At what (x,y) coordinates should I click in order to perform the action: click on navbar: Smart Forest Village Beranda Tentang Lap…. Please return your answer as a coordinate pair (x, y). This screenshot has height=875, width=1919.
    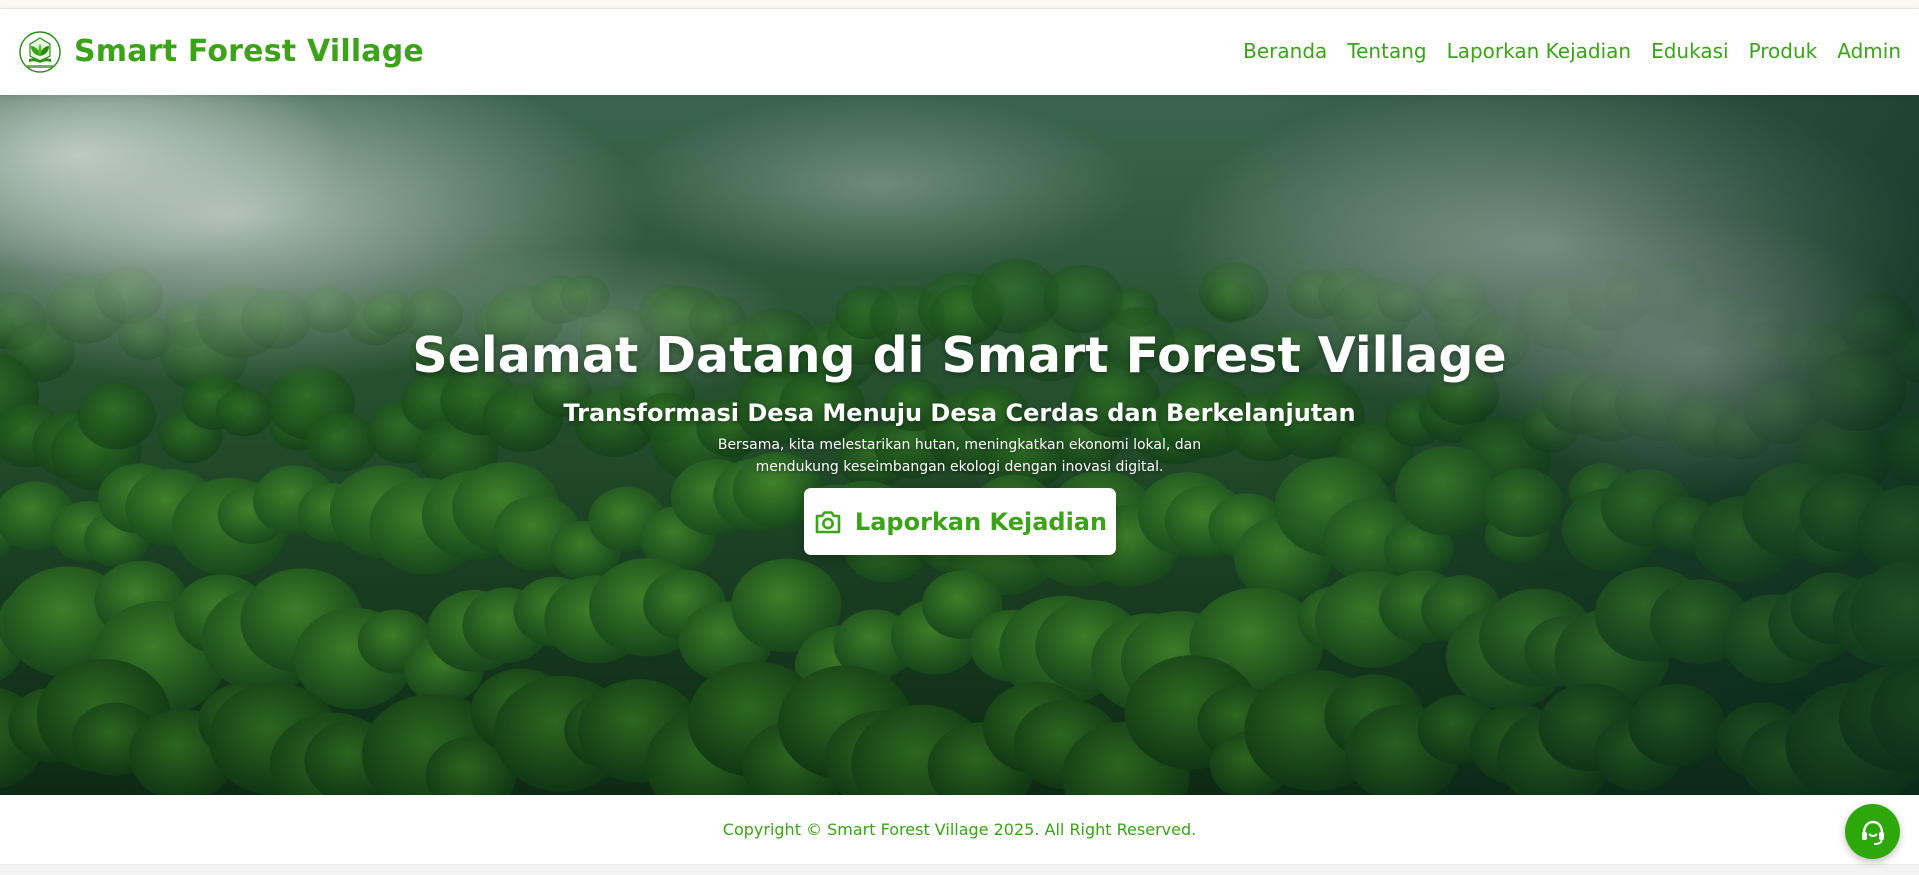
    Looking at the image, I should click on (959, 52).